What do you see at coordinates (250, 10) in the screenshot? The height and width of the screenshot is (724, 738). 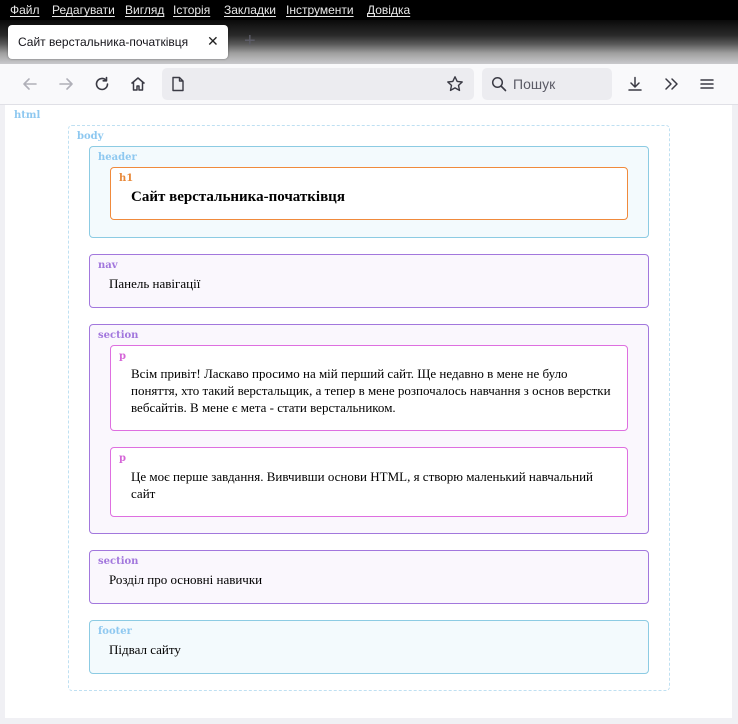 I see `menu-bookmarks: Закладки` at bounding box center [250, 10].